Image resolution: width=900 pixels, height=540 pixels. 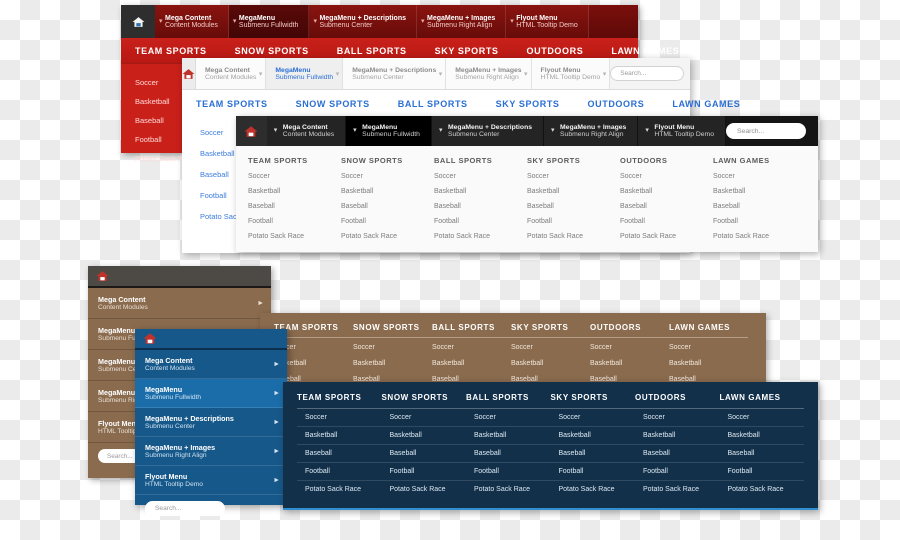 I want to click on home-button-light, so click(x=189, y=73).